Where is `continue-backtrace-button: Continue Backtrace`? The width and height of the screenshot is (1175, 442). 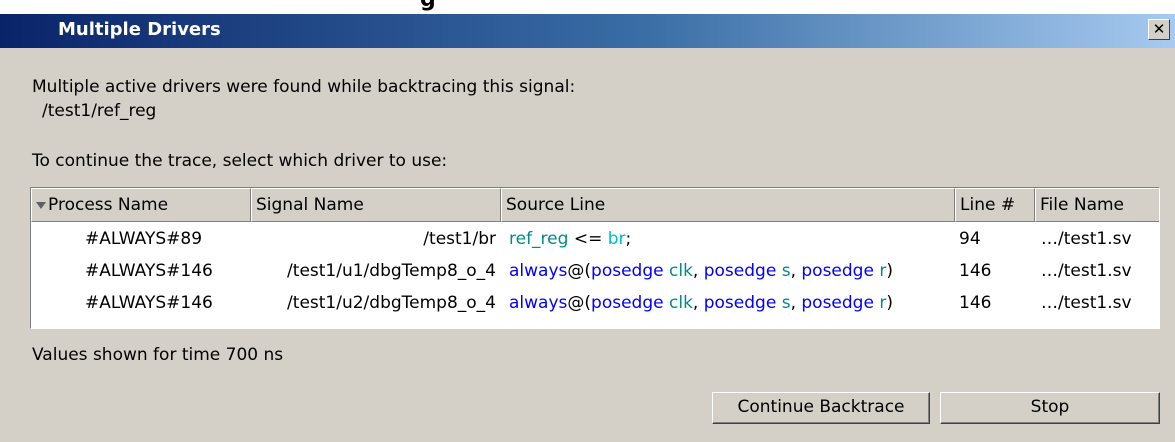 continue-backtrace-button: Continue Backtrace is located at coordinates (821, 408).